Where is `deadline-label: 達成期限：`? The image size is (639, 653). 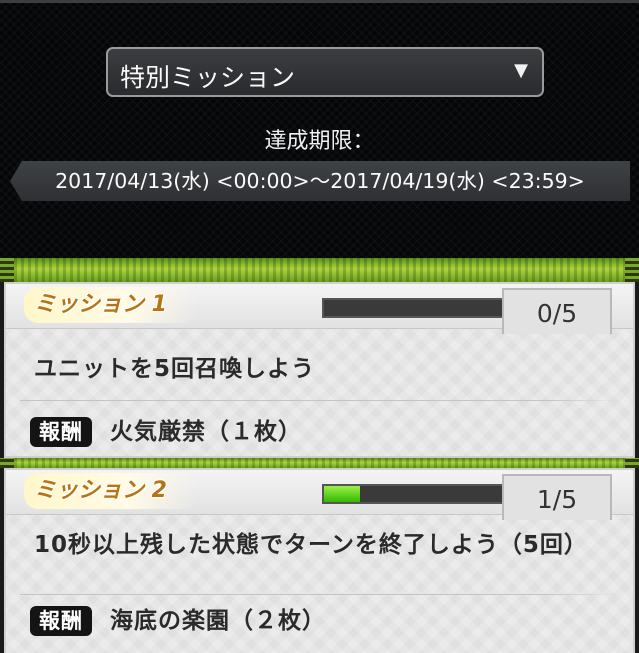
deadline-label: 達成期限： is located at coordinates (319, 141).